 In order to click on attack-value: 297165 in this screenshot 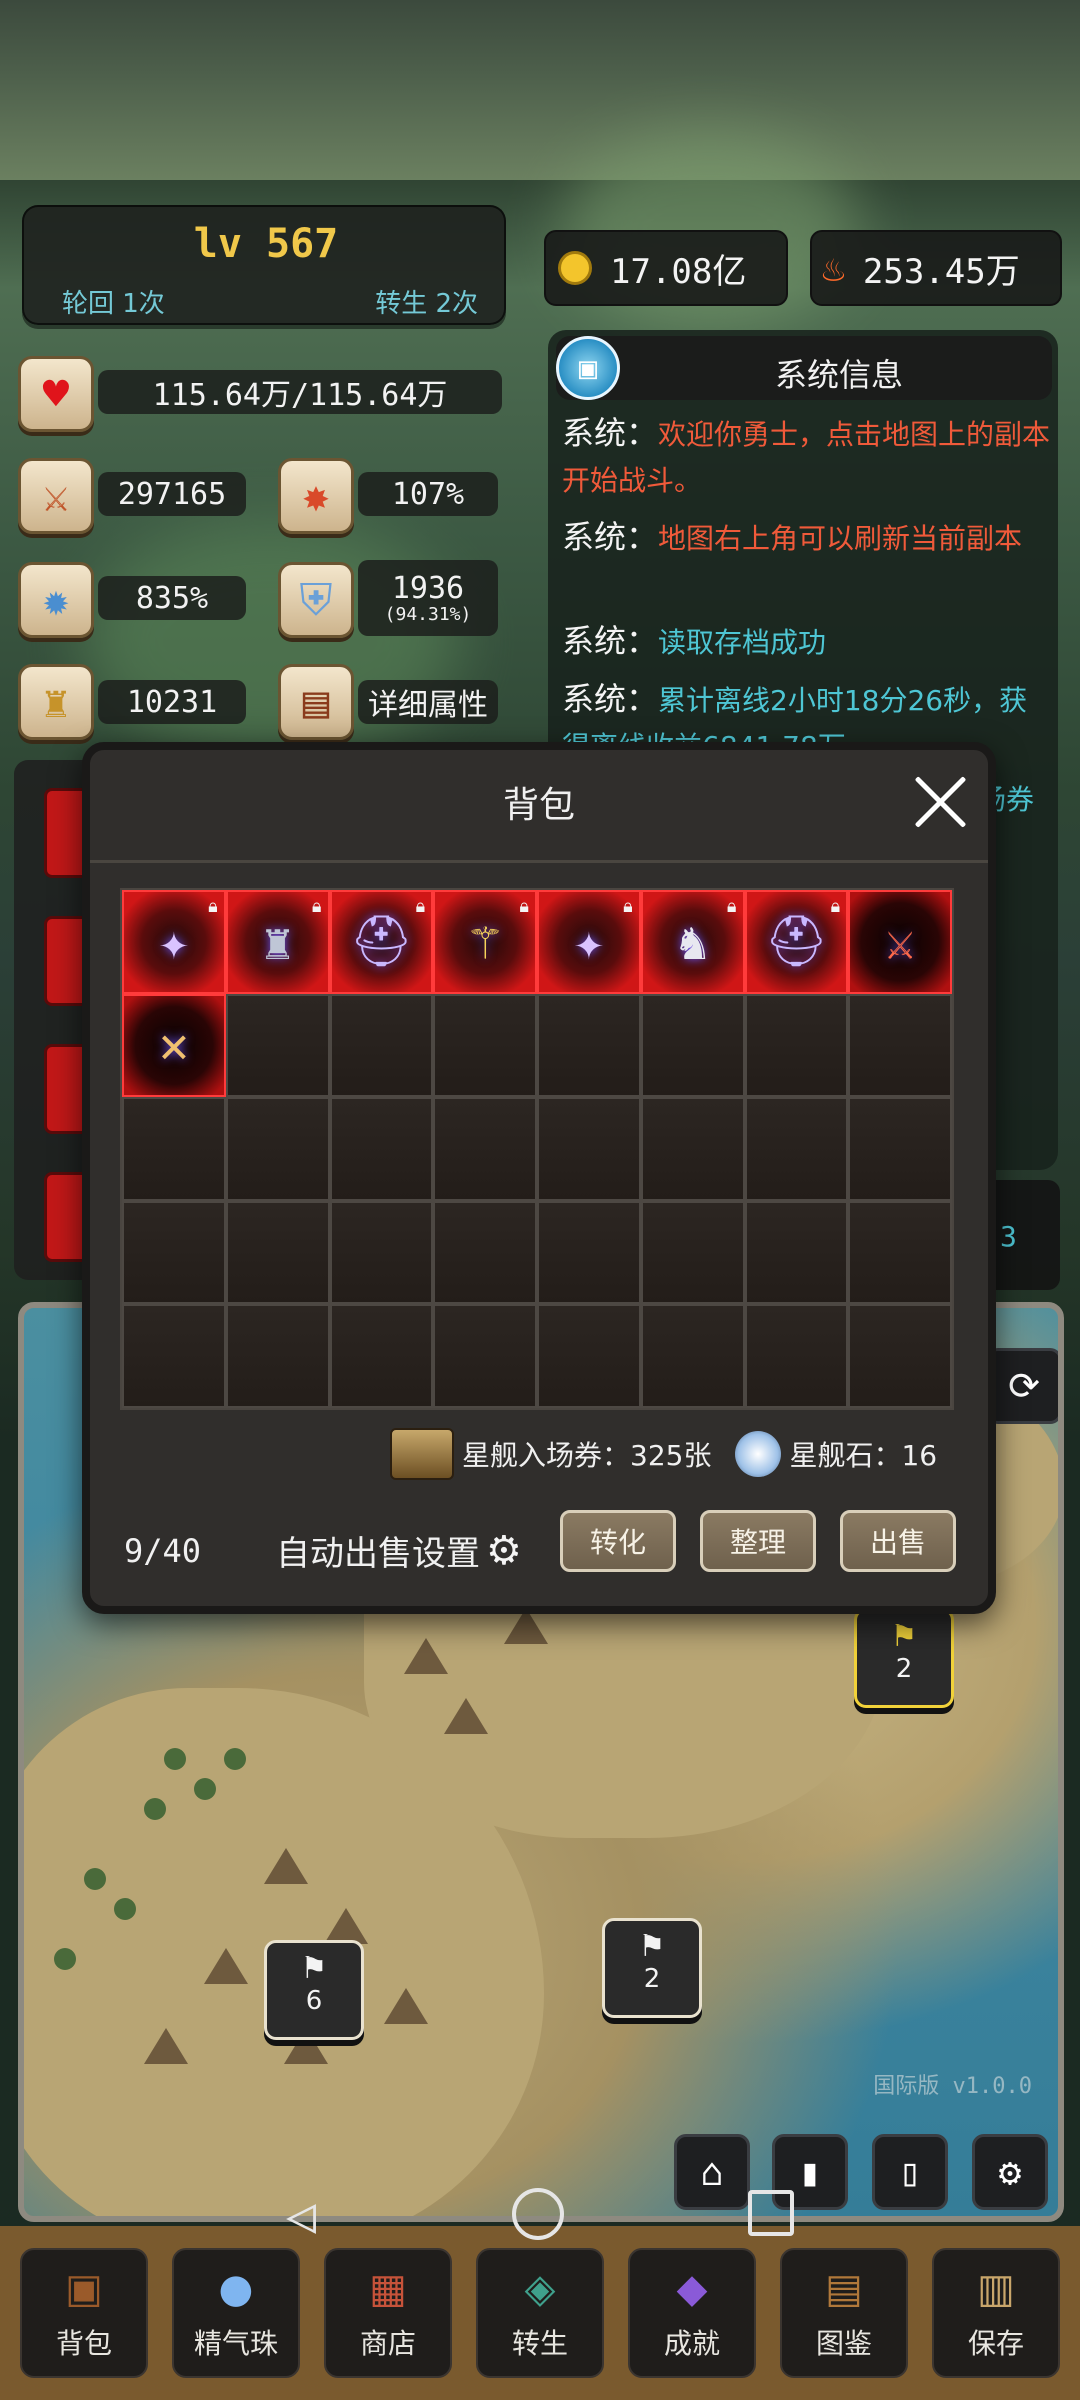, I will do `click(172, 494)`.